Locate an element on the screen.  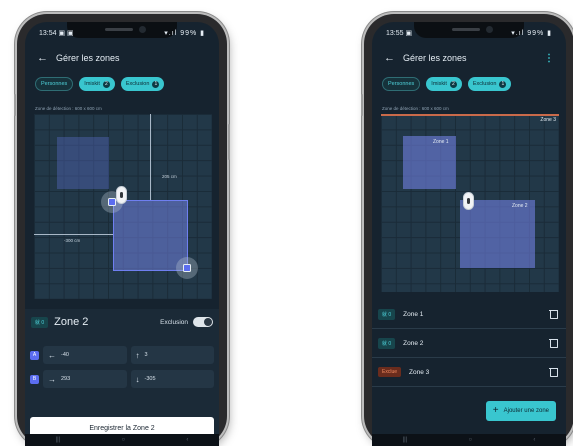
add-zone-button: + Ajouter une zone is located at coordinates (520, 411).